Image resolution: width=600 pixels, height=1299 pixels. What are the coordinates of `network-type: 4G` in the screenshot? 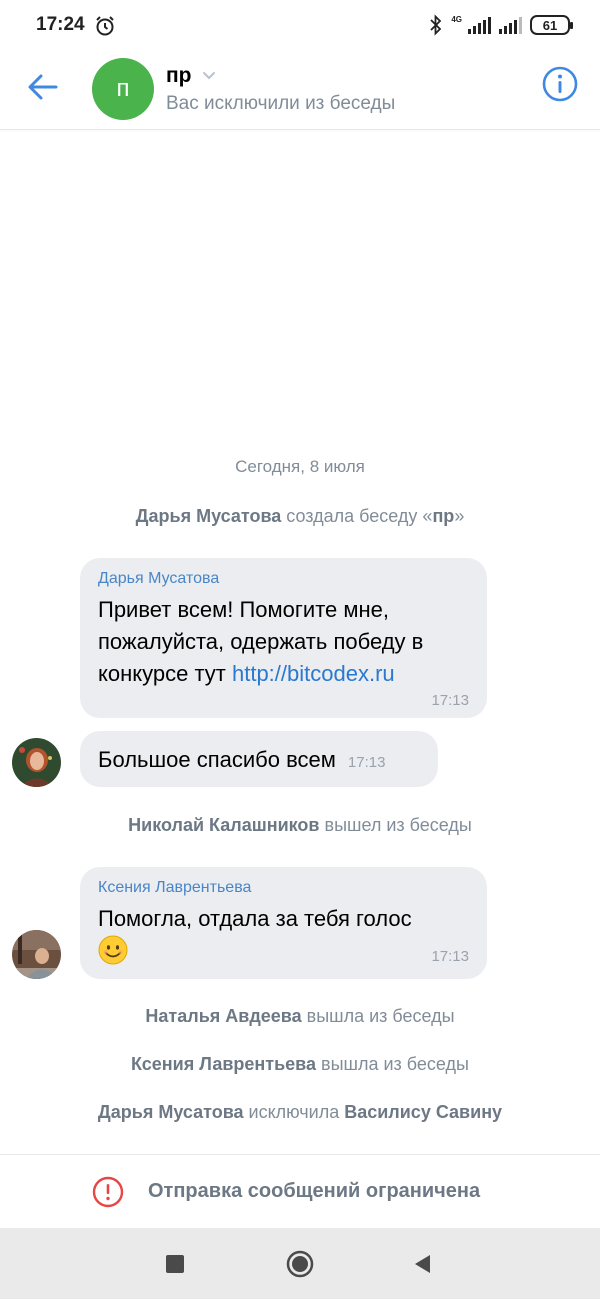 It's located at (456, 19).